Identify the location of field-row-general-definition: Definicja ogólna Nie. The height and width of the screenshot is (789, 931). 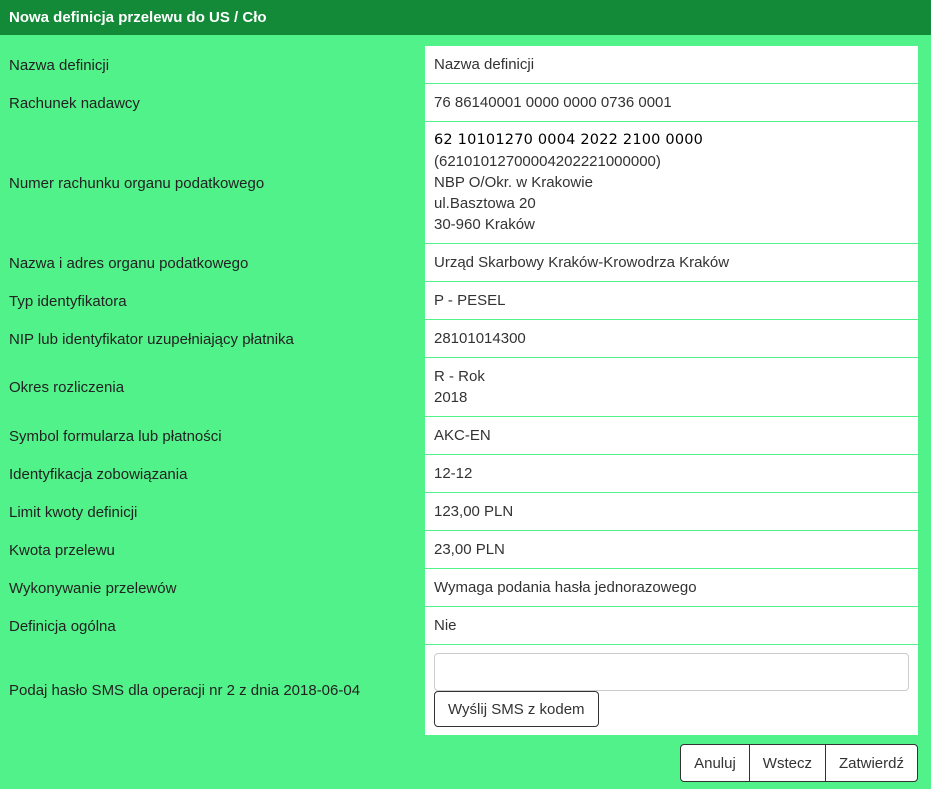
(465, 626).